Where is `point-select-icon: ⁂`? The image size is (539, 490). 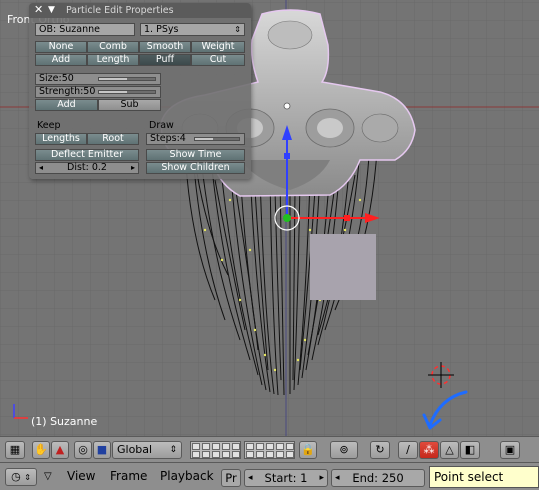 point-select-icon: ⁂ is located at coordinates (429, 449).